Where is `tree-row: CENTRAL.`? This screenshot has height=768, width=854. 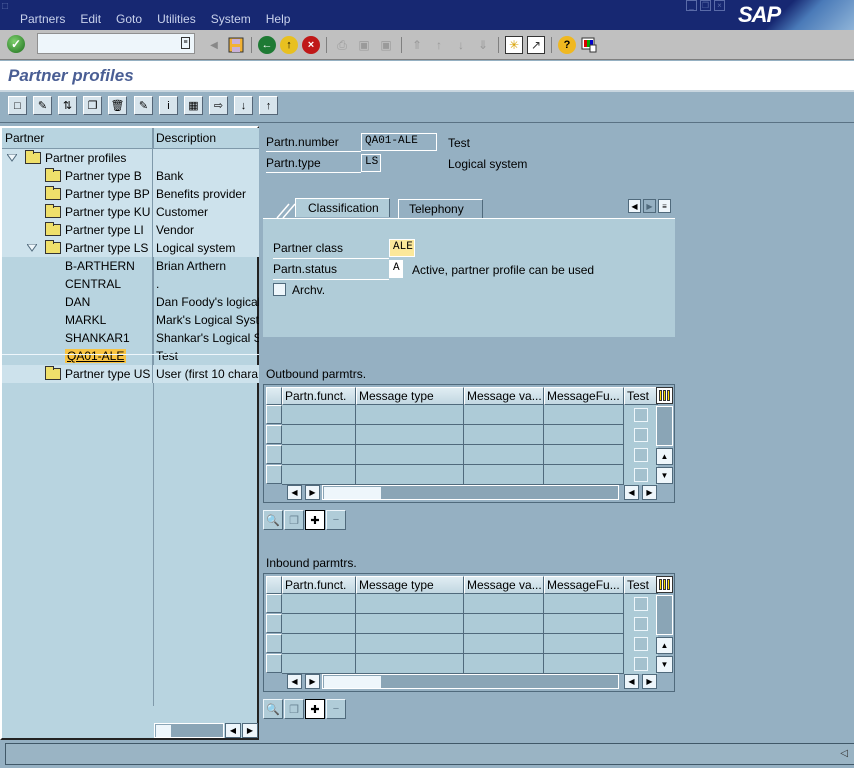
tree-row: CENTRAL. is located at coordinates (130, 284).